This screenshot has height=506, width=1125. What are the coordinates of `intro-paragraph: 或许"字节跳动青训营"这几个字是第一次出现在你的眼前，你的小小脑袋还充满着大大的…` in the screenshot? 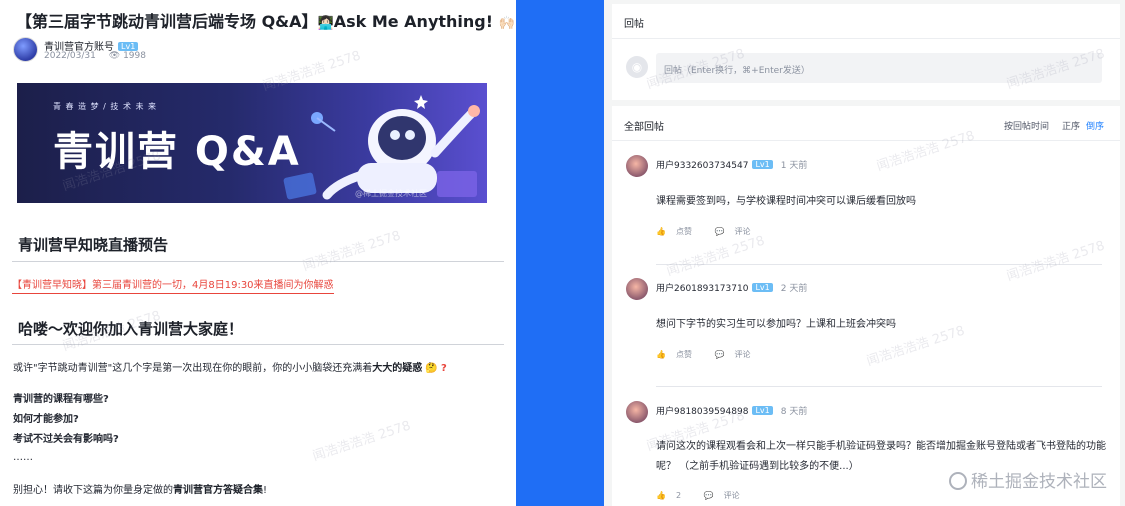 It's located at (230, 368).